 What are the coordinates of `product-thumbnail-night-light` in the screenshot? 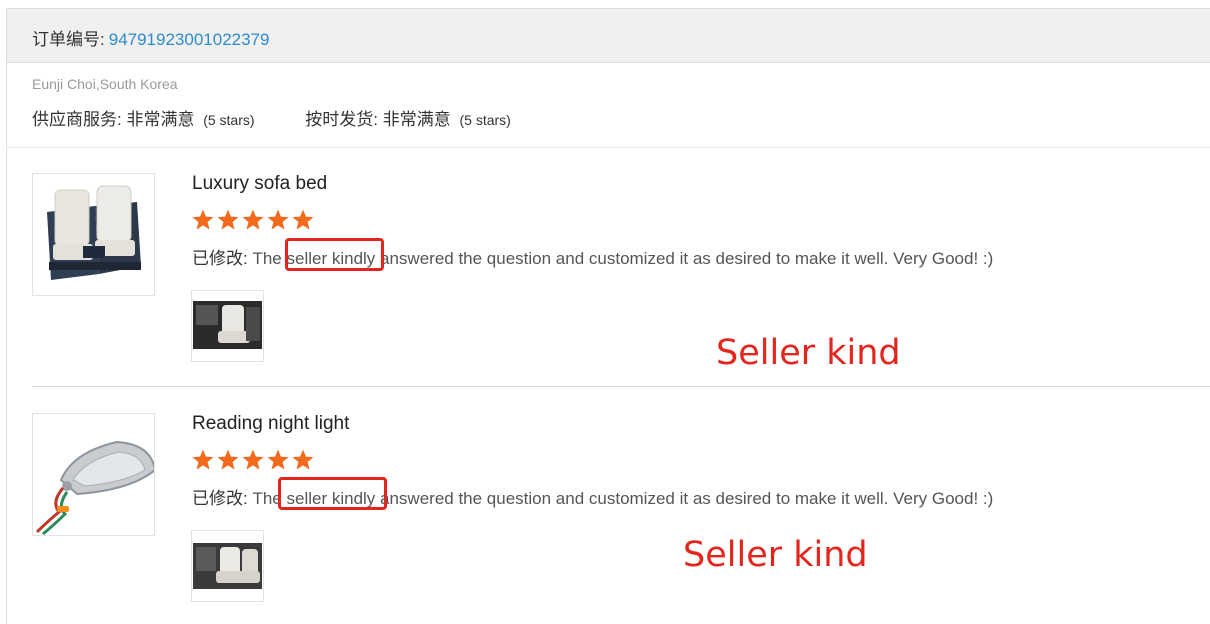 It's located at (93, 474).